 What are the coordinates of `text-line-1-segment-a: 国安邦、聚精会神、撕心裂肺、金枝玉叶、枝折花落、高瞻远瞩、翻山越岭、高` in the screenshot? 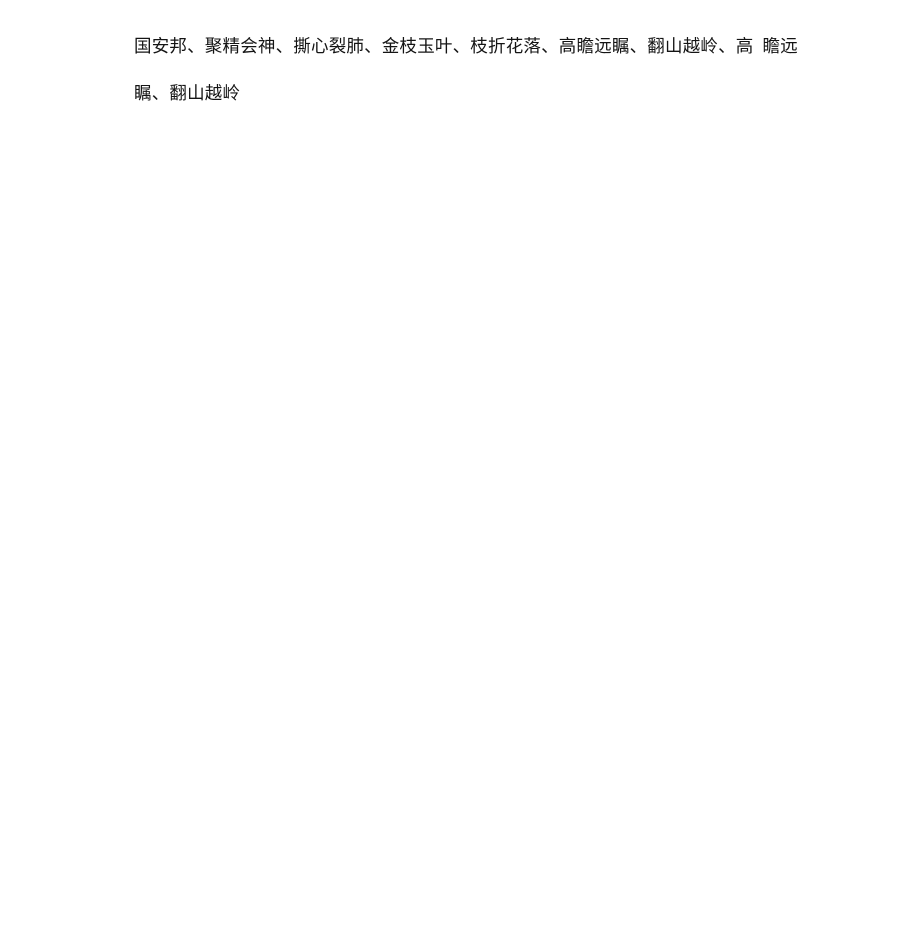 It's located at (444, 47).